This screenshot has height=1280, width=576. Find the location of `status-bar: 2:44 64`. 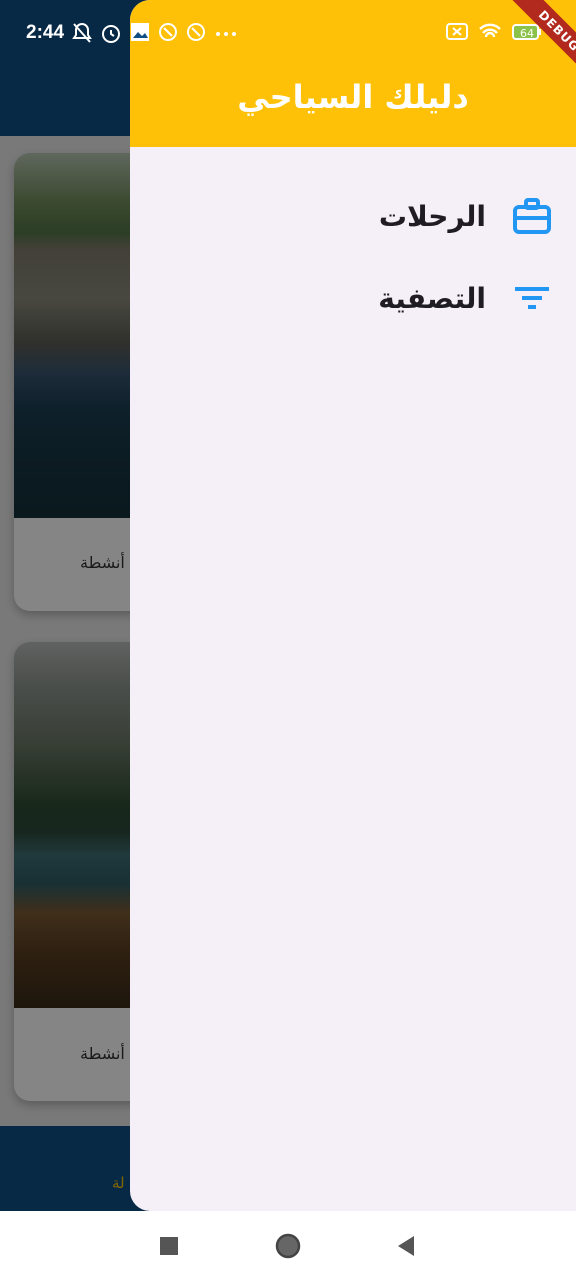

status-bar: 2:44 64 is located at coordinates (288, 35).